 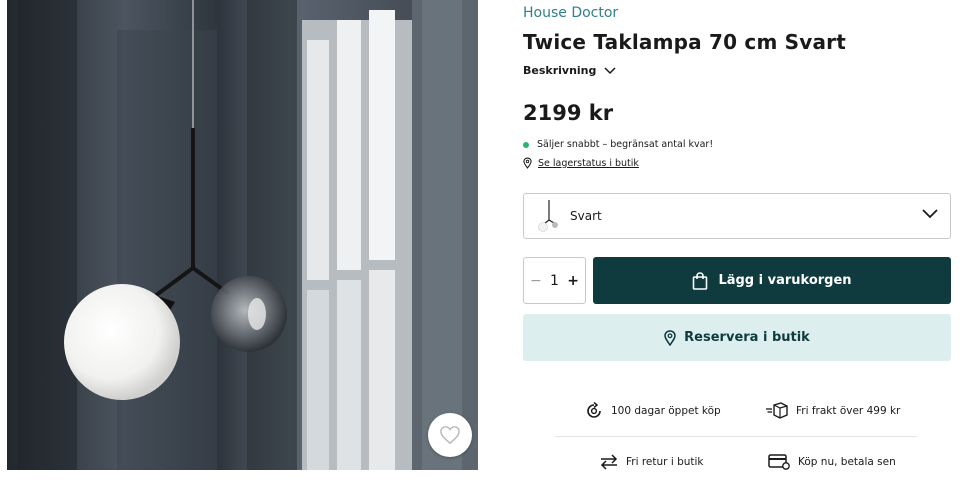 What do you see at coordinates (747, 337) in the screenshot?
I see `reserve-label: Reservera i butik` at bounding box center [747, 337].